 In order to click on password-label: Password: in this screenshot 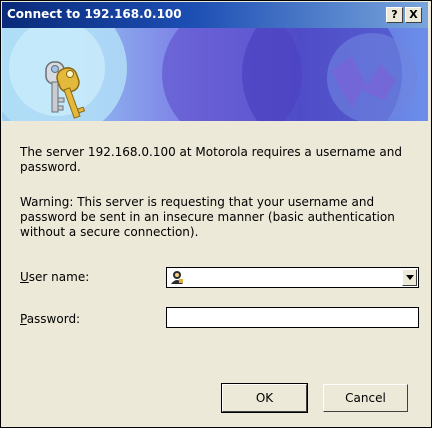, I will do `click(50, 319)`.